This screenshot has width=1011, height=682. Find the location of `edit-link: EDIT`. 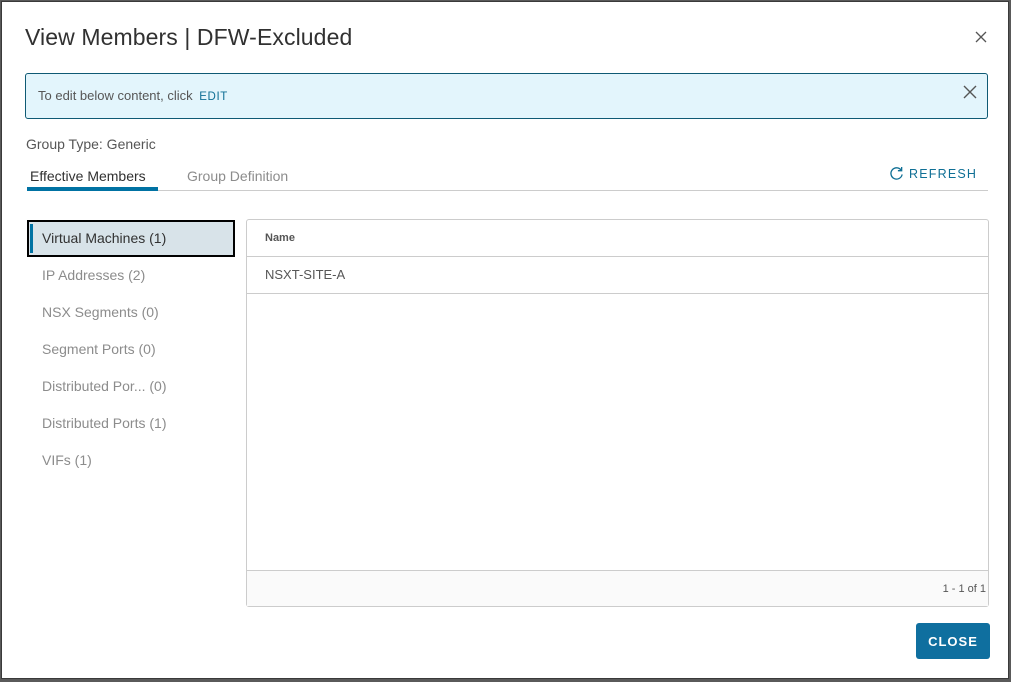

edit-link: EDIT is located at coordinates (213, 97).